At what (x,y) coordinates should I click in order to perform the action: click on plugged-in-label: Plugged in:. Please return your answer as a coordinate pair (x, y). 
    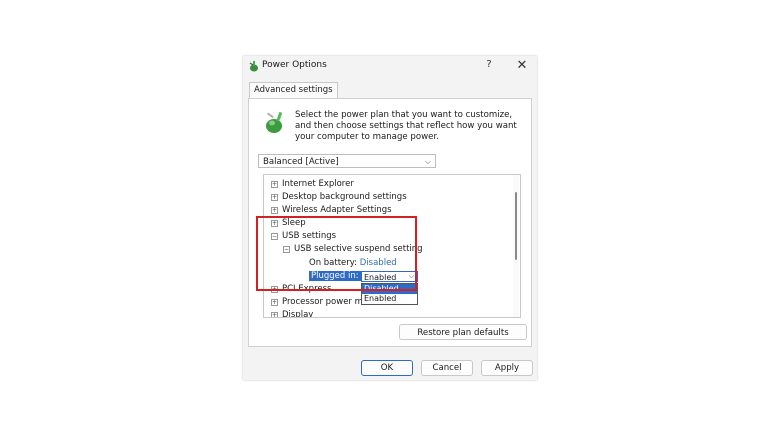
    Looking at the image, I should click on (335, 276).